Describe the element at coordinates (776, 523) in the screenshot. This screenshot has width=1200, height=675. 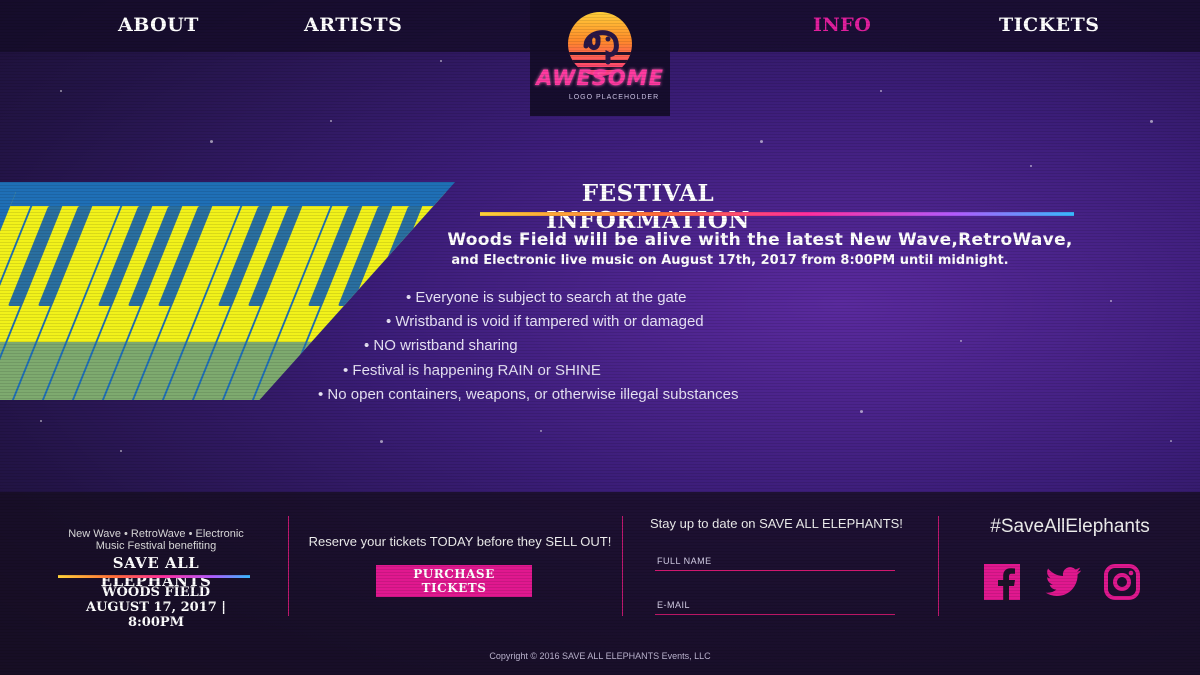
I see `newsletter-heading: Stay up to date on SAVE ALL ELEPHANTS!` at that location.